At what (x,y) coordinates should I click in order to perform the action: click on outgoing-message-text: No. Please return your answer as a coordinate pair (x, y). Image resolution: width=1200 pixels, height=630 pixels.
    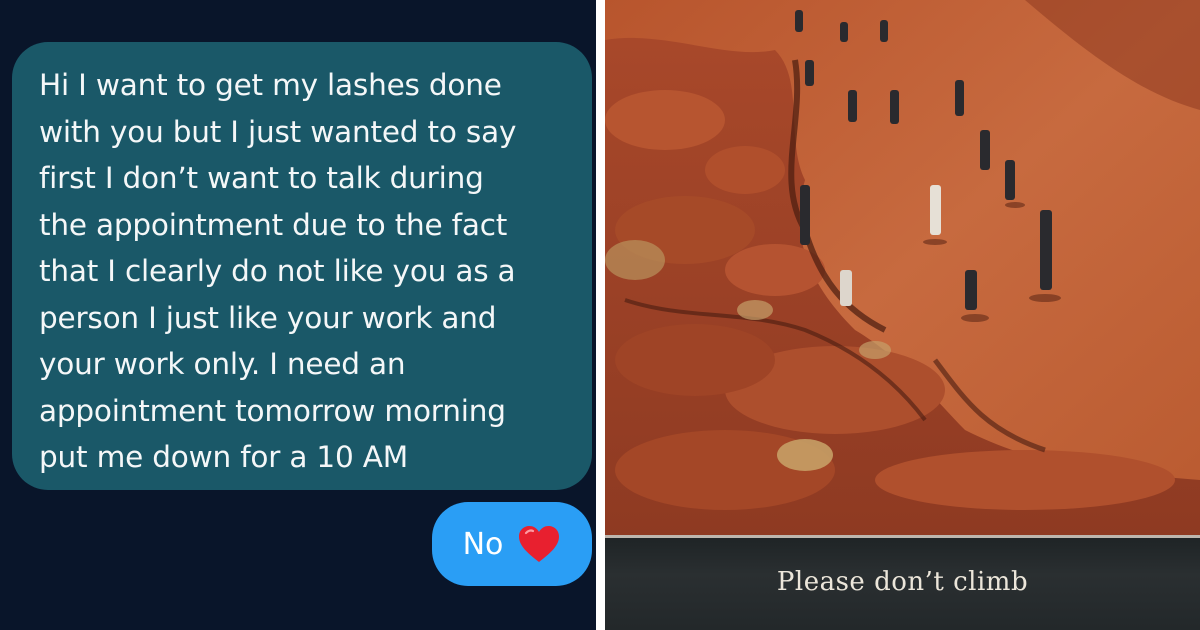
    Looking at the image, I should click on (483, 544).